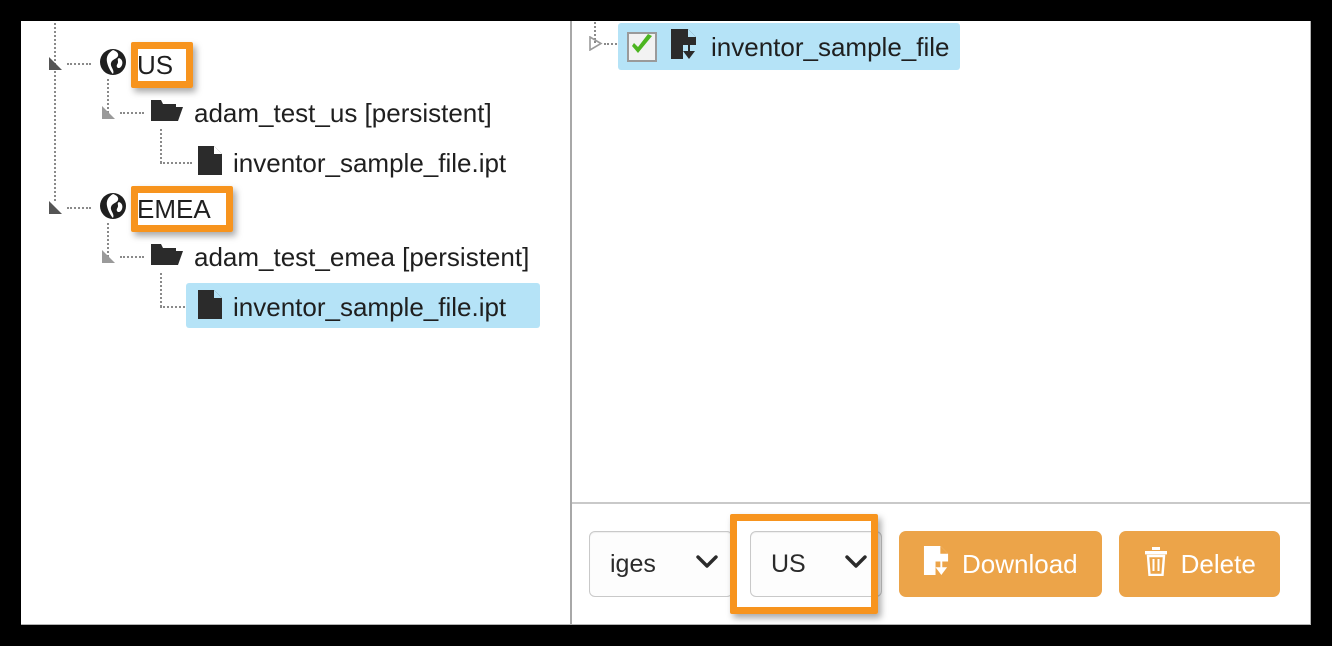 This screenshot has width=1332, height=646. Describe the element at coordinates (343, 113) in the screenshot. I see `tree-node-label: adam_test_us [persistent]` at that location.